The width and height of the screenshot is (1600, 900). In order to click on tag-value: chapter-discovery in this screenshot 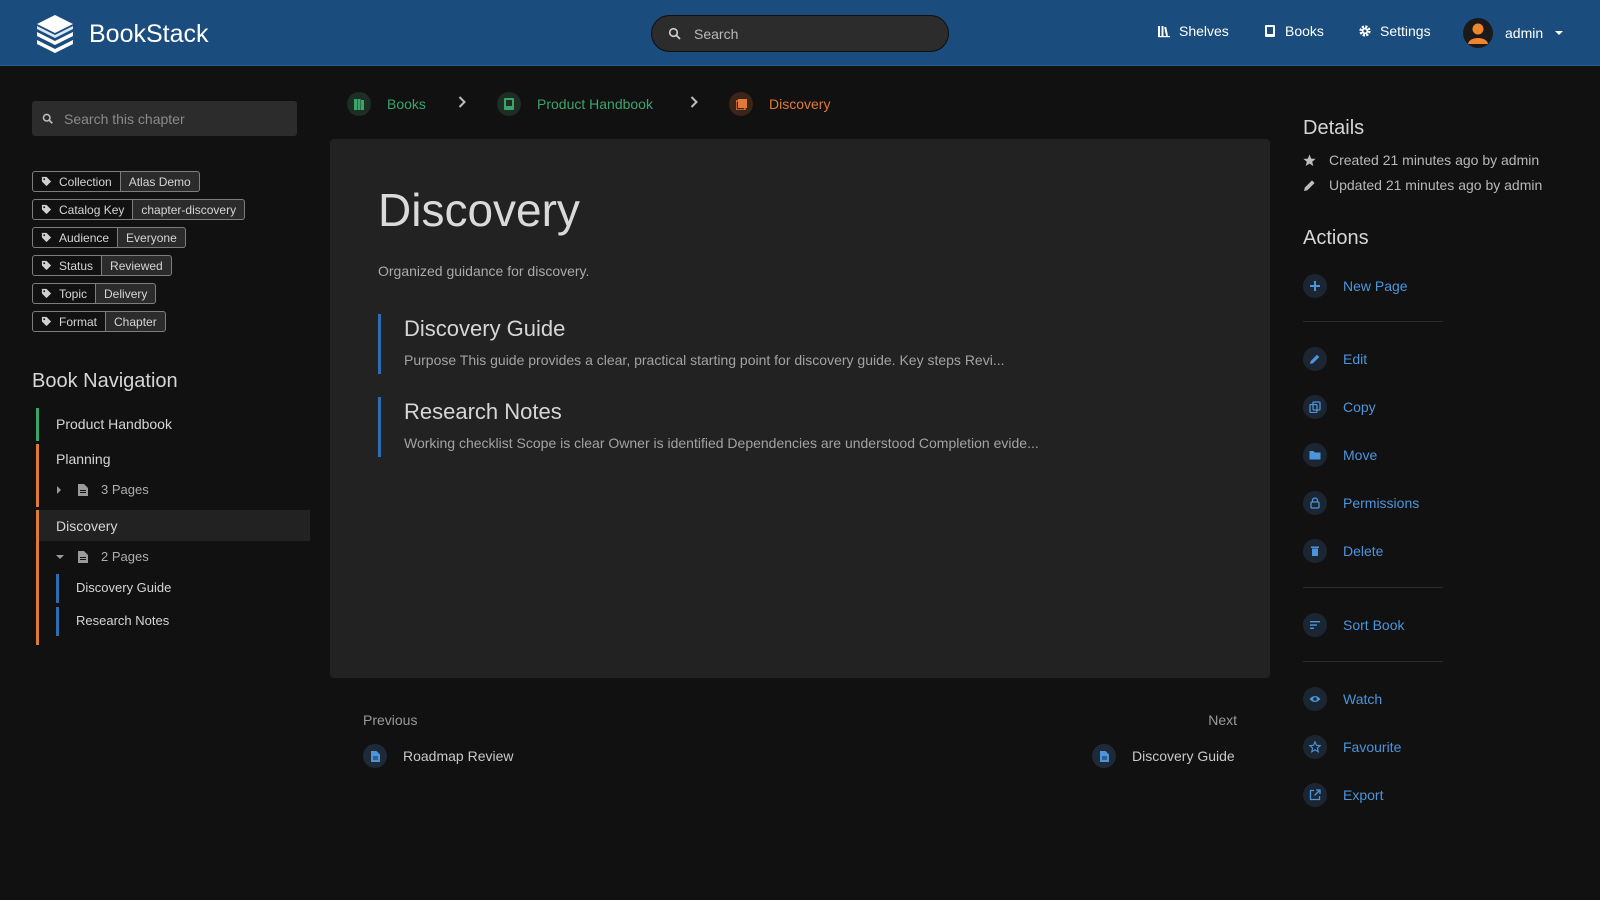, I will do `click(189, 209)`.